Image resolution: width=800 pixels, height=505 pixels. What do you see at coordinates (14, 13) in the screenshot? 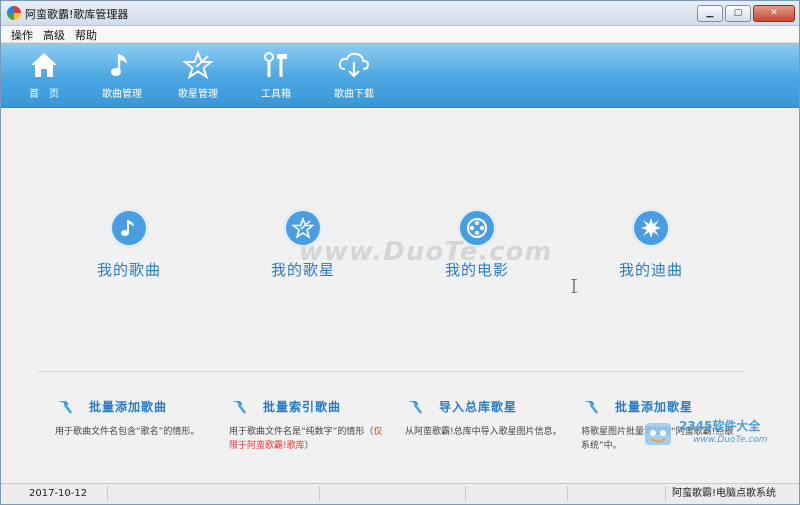
I see `app-logo-icon` at bounding box center [14, 13].